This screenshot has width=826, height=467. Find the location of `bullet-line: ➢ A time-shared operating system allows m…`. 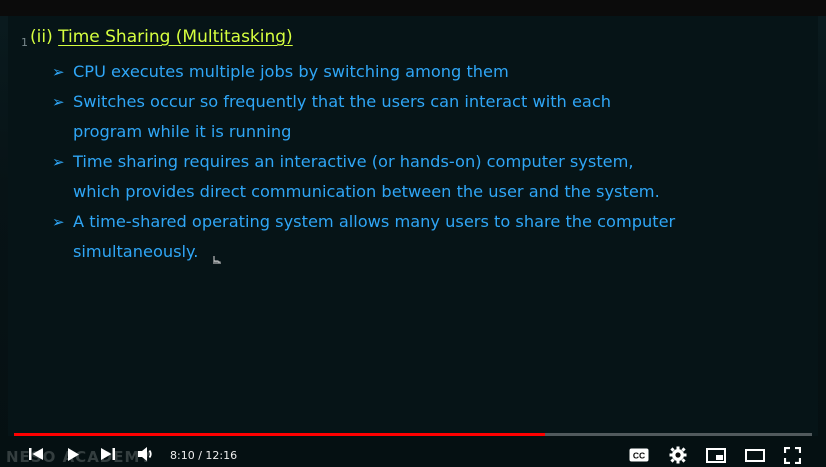

bullet-line: ➢ A time-shared operating system allows m… is located at coordinates (402, 222).